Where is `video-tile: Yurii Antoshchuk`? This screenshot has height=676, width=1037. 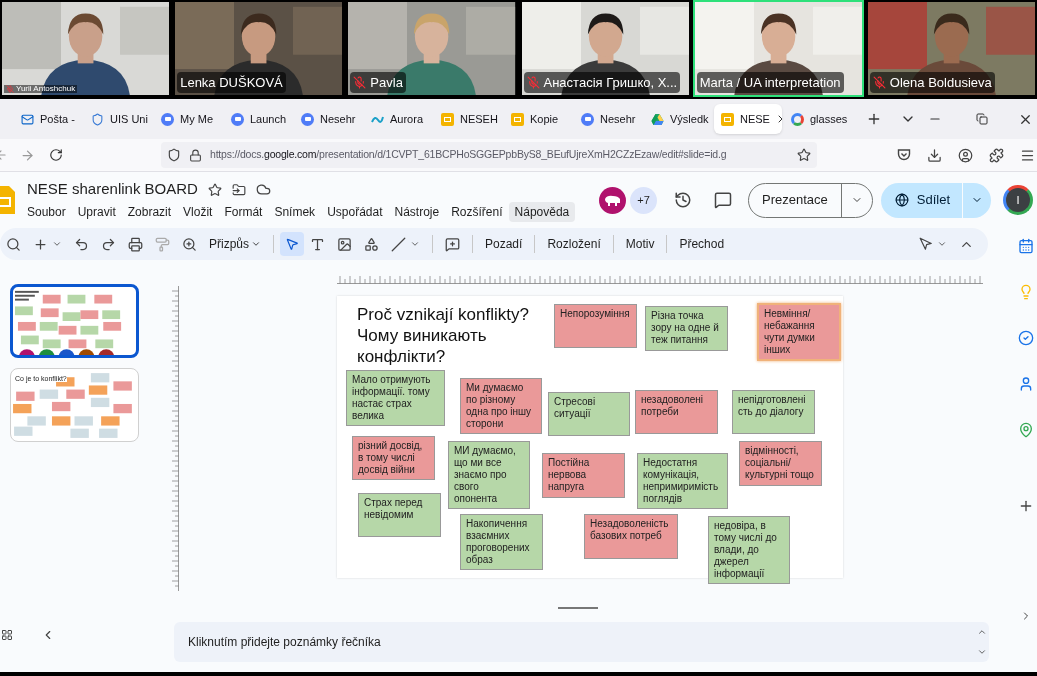
video-tile: Yurii Antoshchuk is located at coordinates (86, 48).